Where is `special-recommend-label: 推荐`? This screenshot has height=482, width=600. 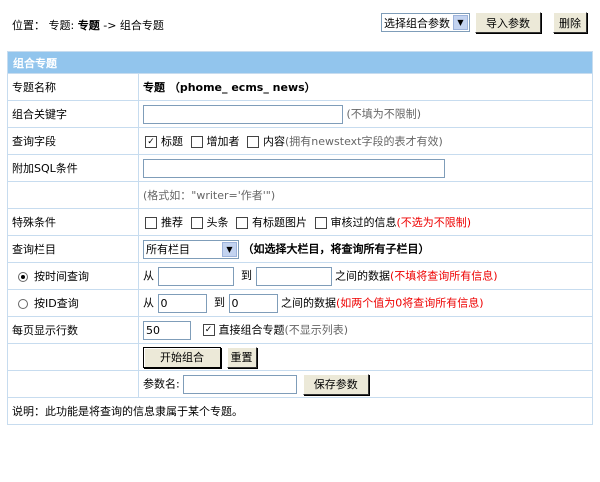 special-recommend-label: 推荐 is located at coordinates (172, 222).